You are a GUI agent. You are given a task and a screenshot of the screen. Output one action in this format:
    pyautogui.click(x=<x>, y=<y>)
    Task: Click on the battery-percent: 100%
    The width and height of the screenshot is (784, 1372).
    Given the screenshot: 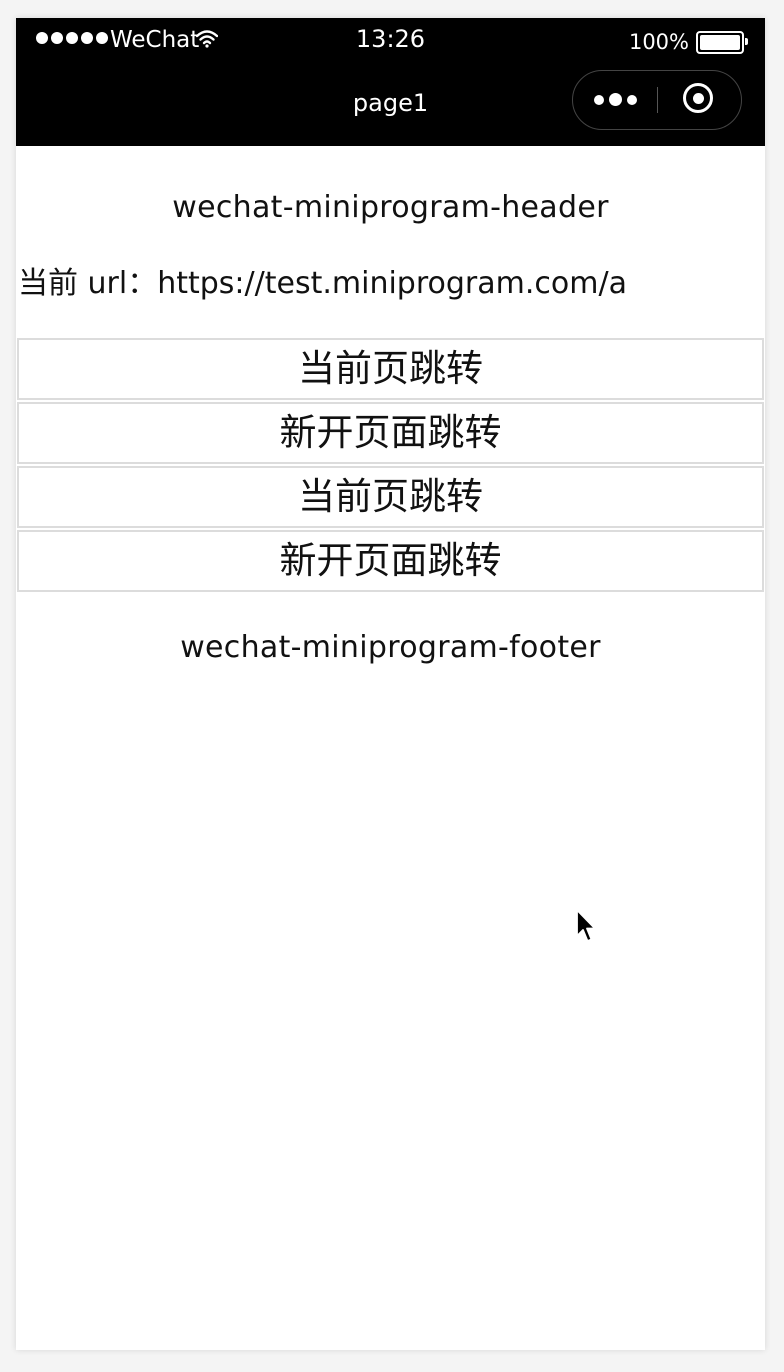 What is the action you would take?
    pyautogui.click(x=658, y=42)
    